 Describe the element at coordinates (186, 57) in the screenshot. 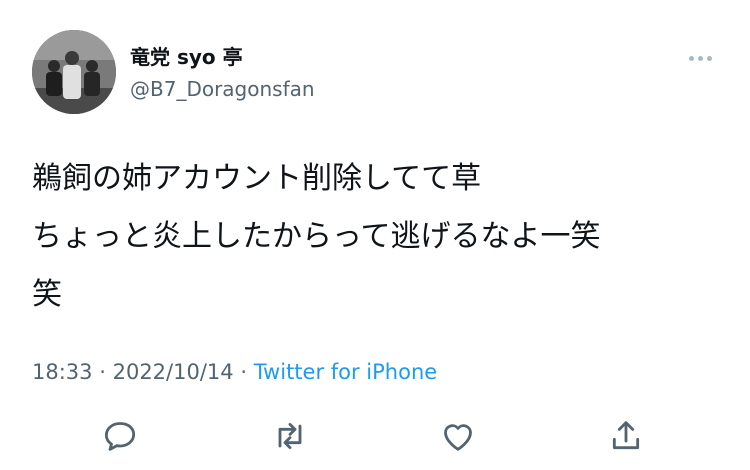

I see `display-name: 竜党 syo 亭` at that location.